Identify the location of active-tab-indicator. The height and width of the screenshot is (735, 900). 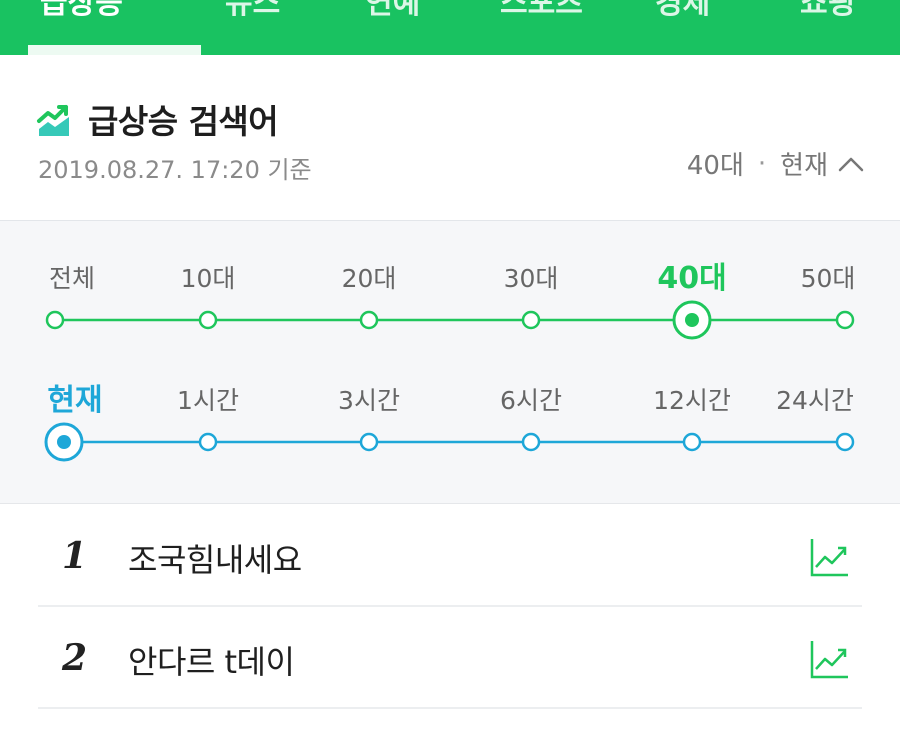
(114, 50).